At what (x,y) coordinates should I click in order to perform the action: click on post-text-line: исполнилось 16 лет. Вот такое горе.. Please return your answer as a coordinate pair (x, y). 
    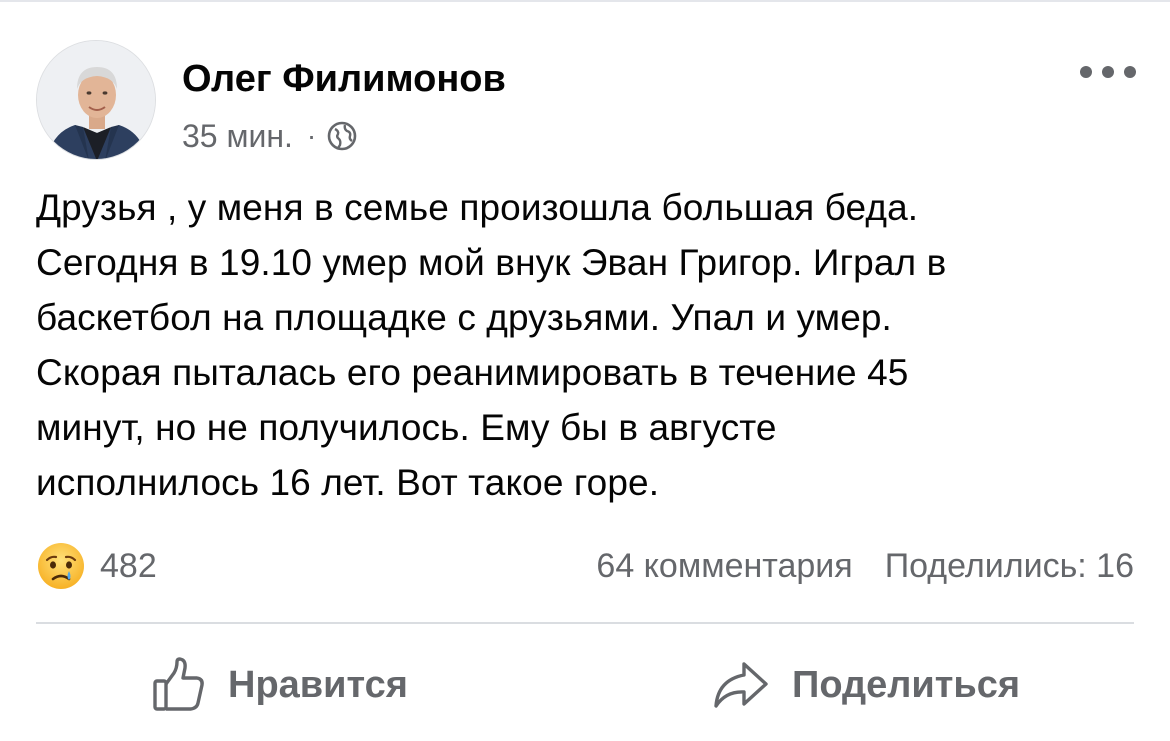
    Looking at the image, I should click on (348, 482).